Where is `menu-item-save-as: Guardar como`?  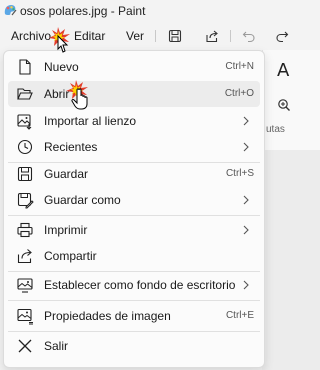
menu-item-save-as: Guardar como is located at coordinates (134, 200).